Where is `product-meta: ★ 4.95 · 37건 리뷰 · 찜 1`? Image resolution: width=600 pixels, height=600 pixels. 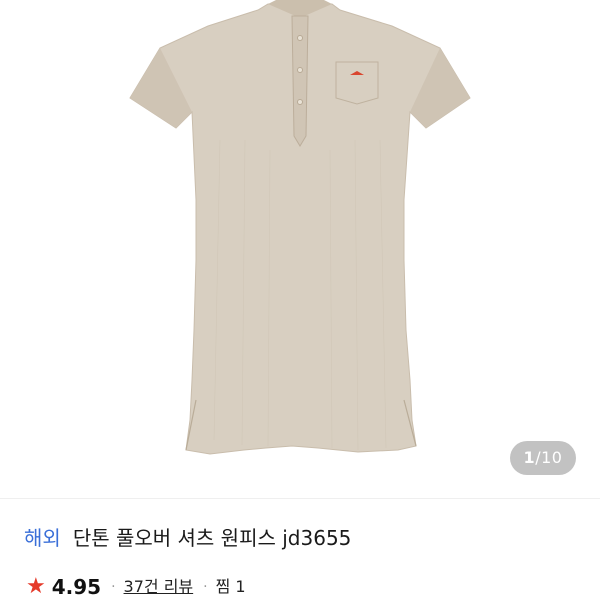 product-meta: ★ 4.95 · 37건 리뷰 · 찜 1 is located at coordinates (136, 587).